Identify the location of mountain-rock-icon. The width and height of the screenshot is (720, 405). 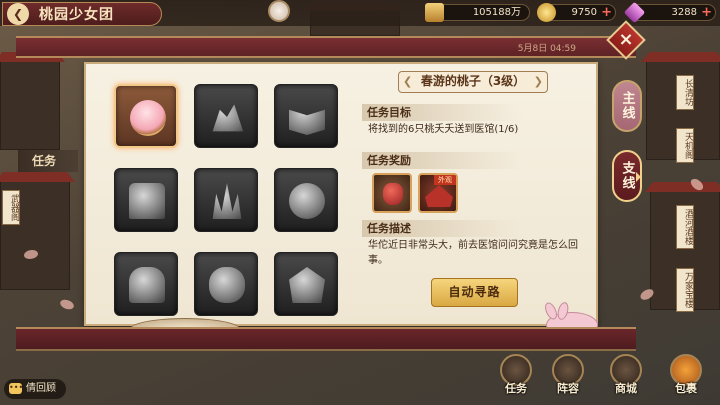
(228, 118).